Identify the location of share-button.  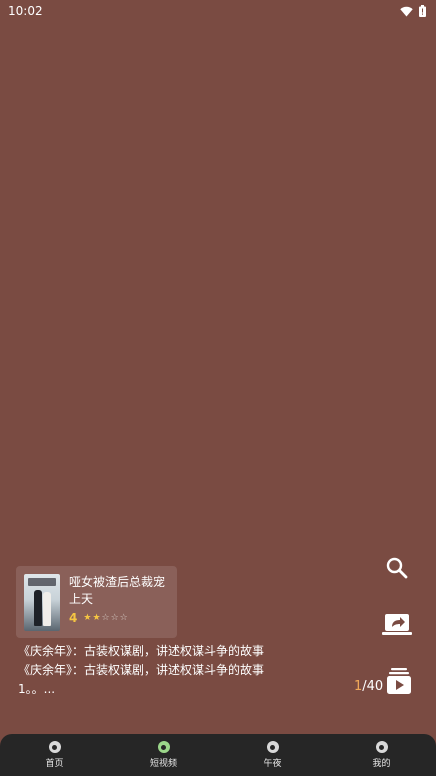
(397, 624).